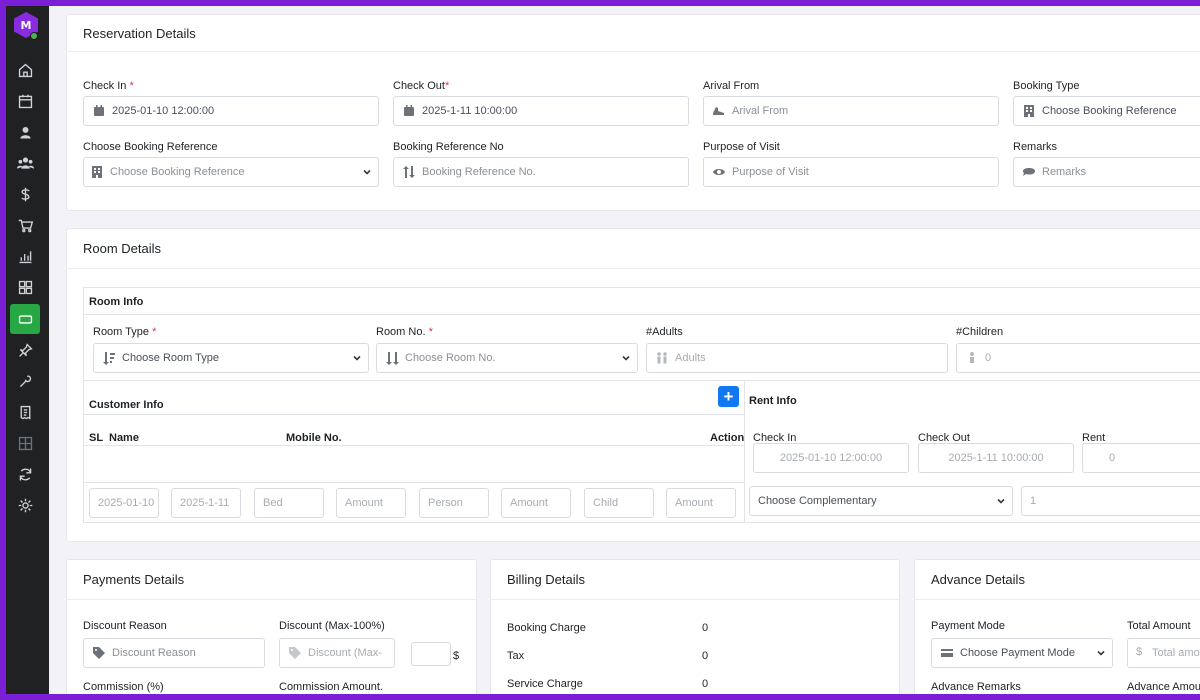  What do you see at coordinates (25, 225) in the screenshot?
I see `cart-icon` at bounding box center [25, 225].